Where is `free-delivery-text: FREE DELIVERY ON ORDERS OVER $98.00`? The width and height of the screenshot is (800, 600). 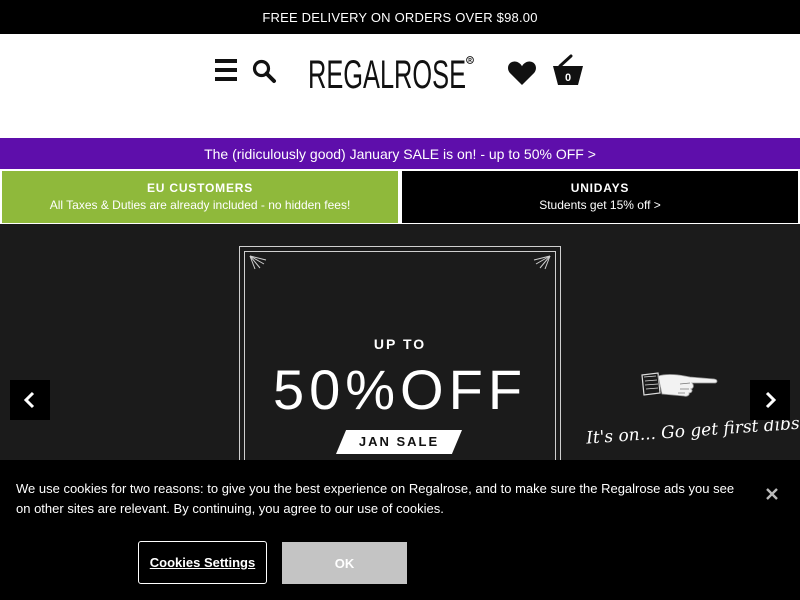
free-delivery-text: FREE DELIVERY ON ORDERS OVER $98.00 is located at coordinates (400, 17).